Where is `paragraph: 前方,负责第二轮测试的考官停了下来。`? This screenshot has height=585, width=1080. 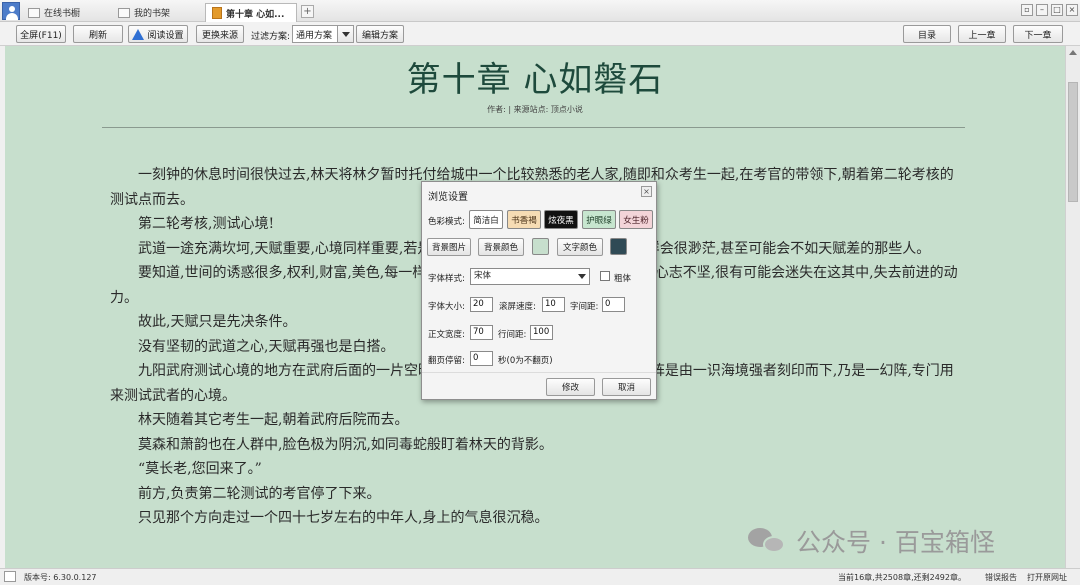 paragraph: 前方,负责第二轮测试的考官停了下来。 is located at coordinates (259, 493).